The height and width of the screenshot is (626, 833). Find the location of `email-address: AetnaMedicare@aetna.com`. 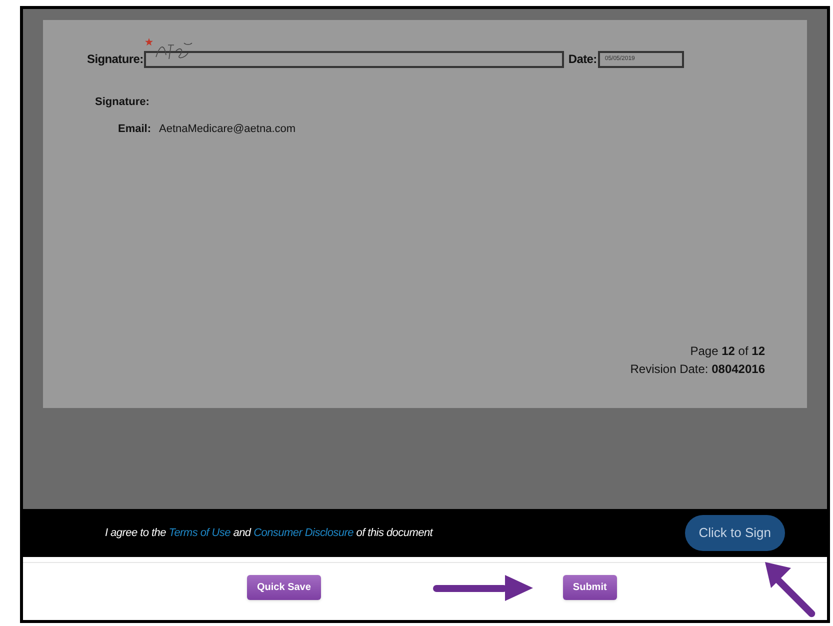

email-address: AetnaMedicare@aetna.com is located at coordinates (227, 129).